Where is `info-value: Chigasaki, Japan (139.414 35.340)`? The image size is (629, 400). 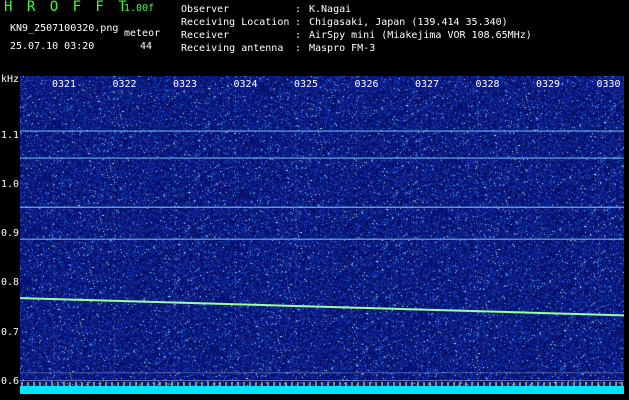
info-value: Chigasaki, Japan (139.414 35.340) is located at coordinates (408, 22).